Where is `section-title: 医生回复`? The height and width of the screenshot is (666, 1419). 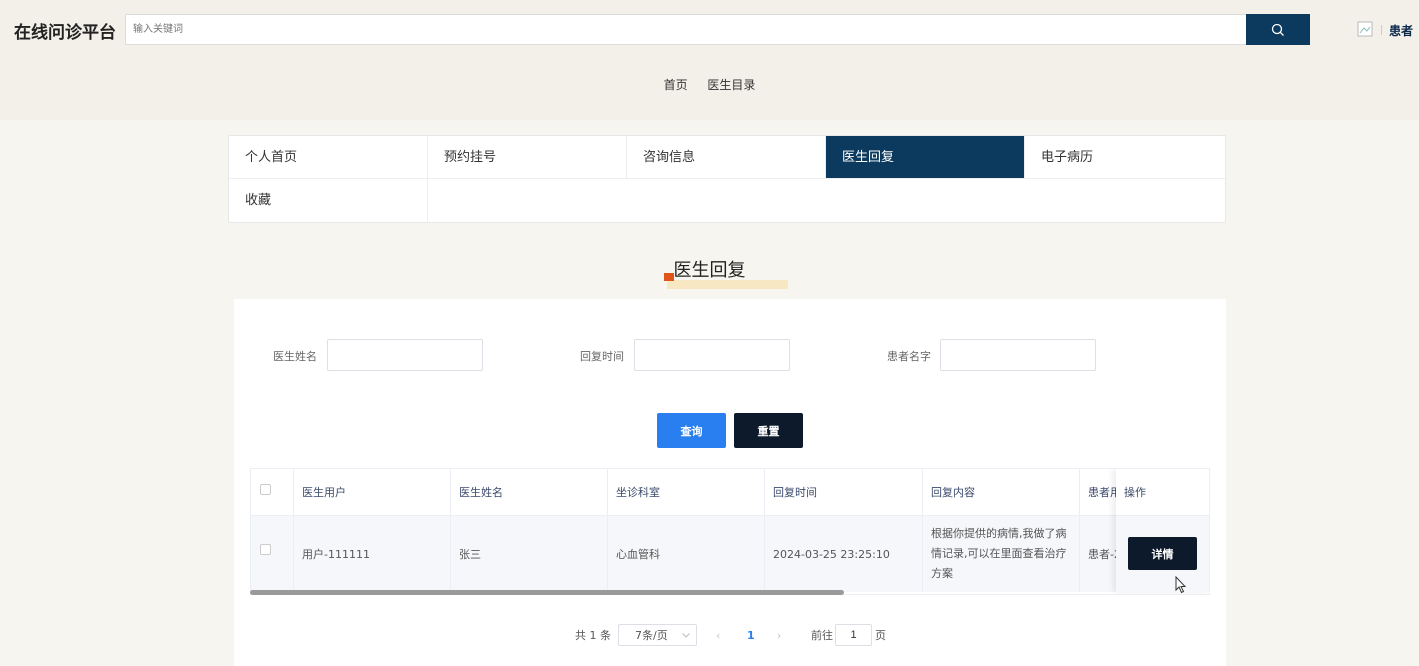 section-title: 医生回复 is located at coordinates (709, 270).